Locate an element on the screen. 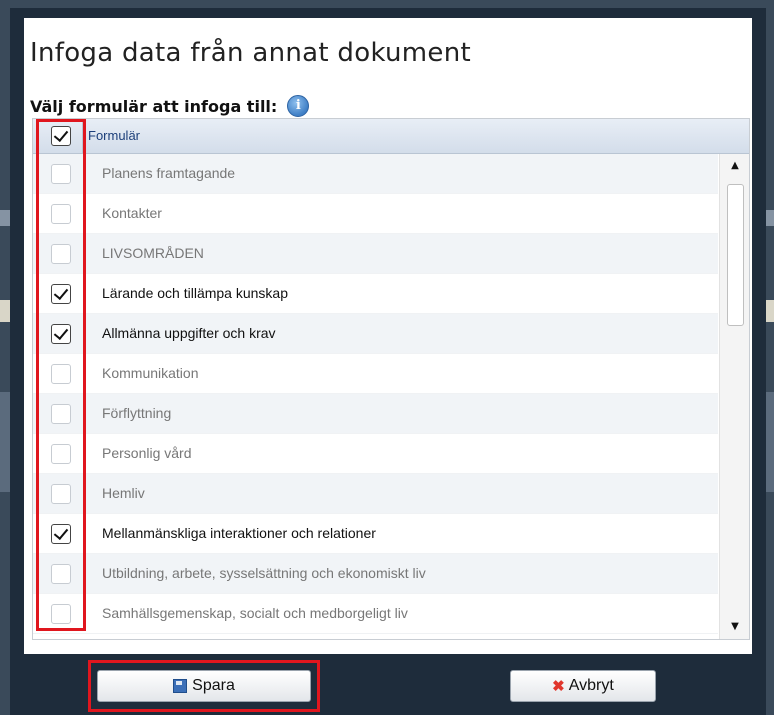 The width and height of the screenshot is (774, 715). save-button: Spara is located at coordinates (204, 686).